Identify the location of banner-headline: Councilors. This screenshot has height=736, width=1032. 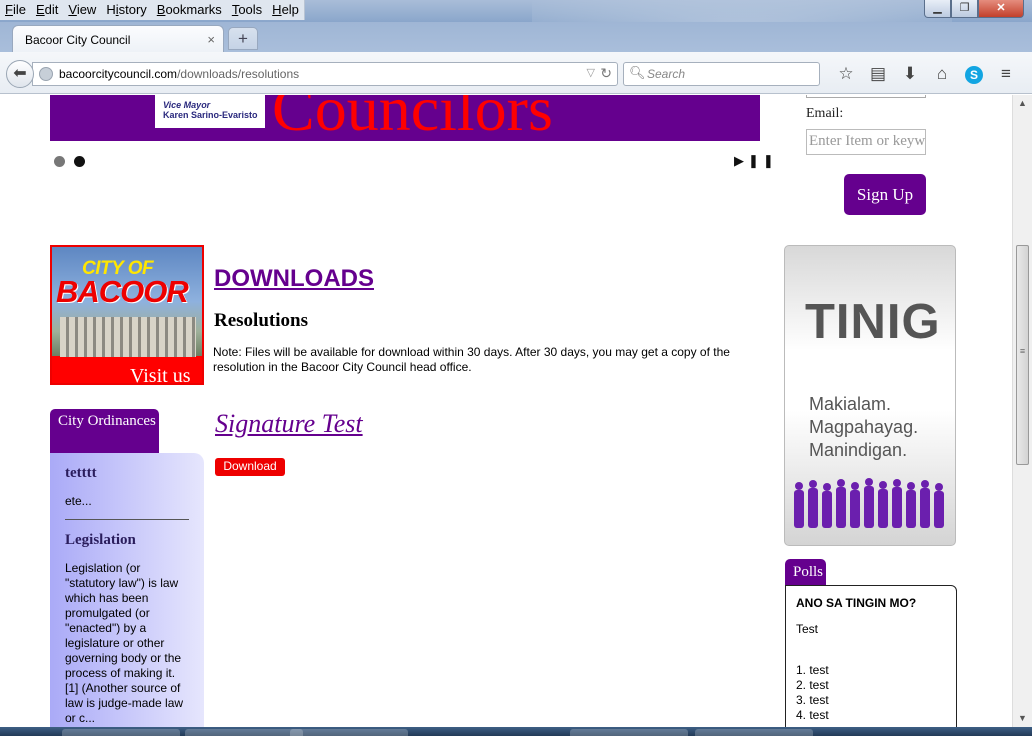
(412, 118).